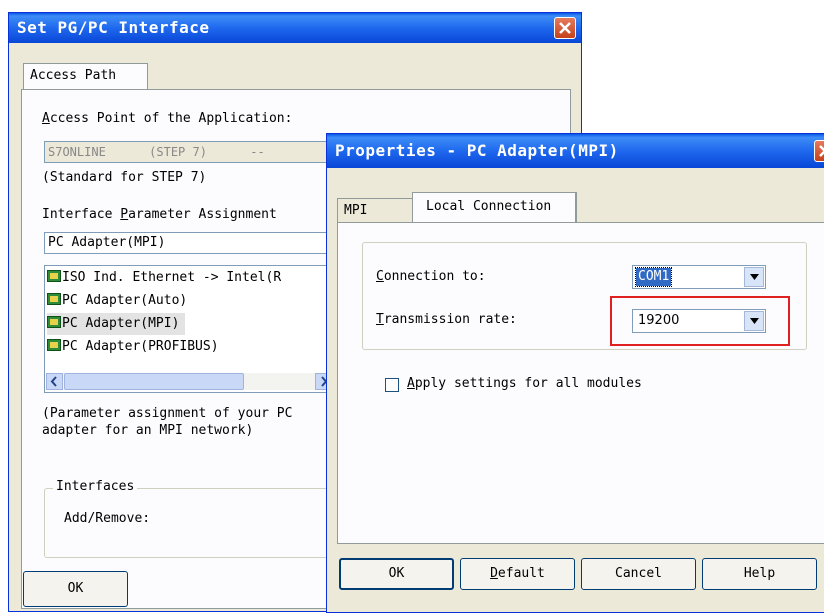 The height and width of the screenshot is (613, 824). I want to click on tab-access-path-label: Access Path, so click(73, 75).